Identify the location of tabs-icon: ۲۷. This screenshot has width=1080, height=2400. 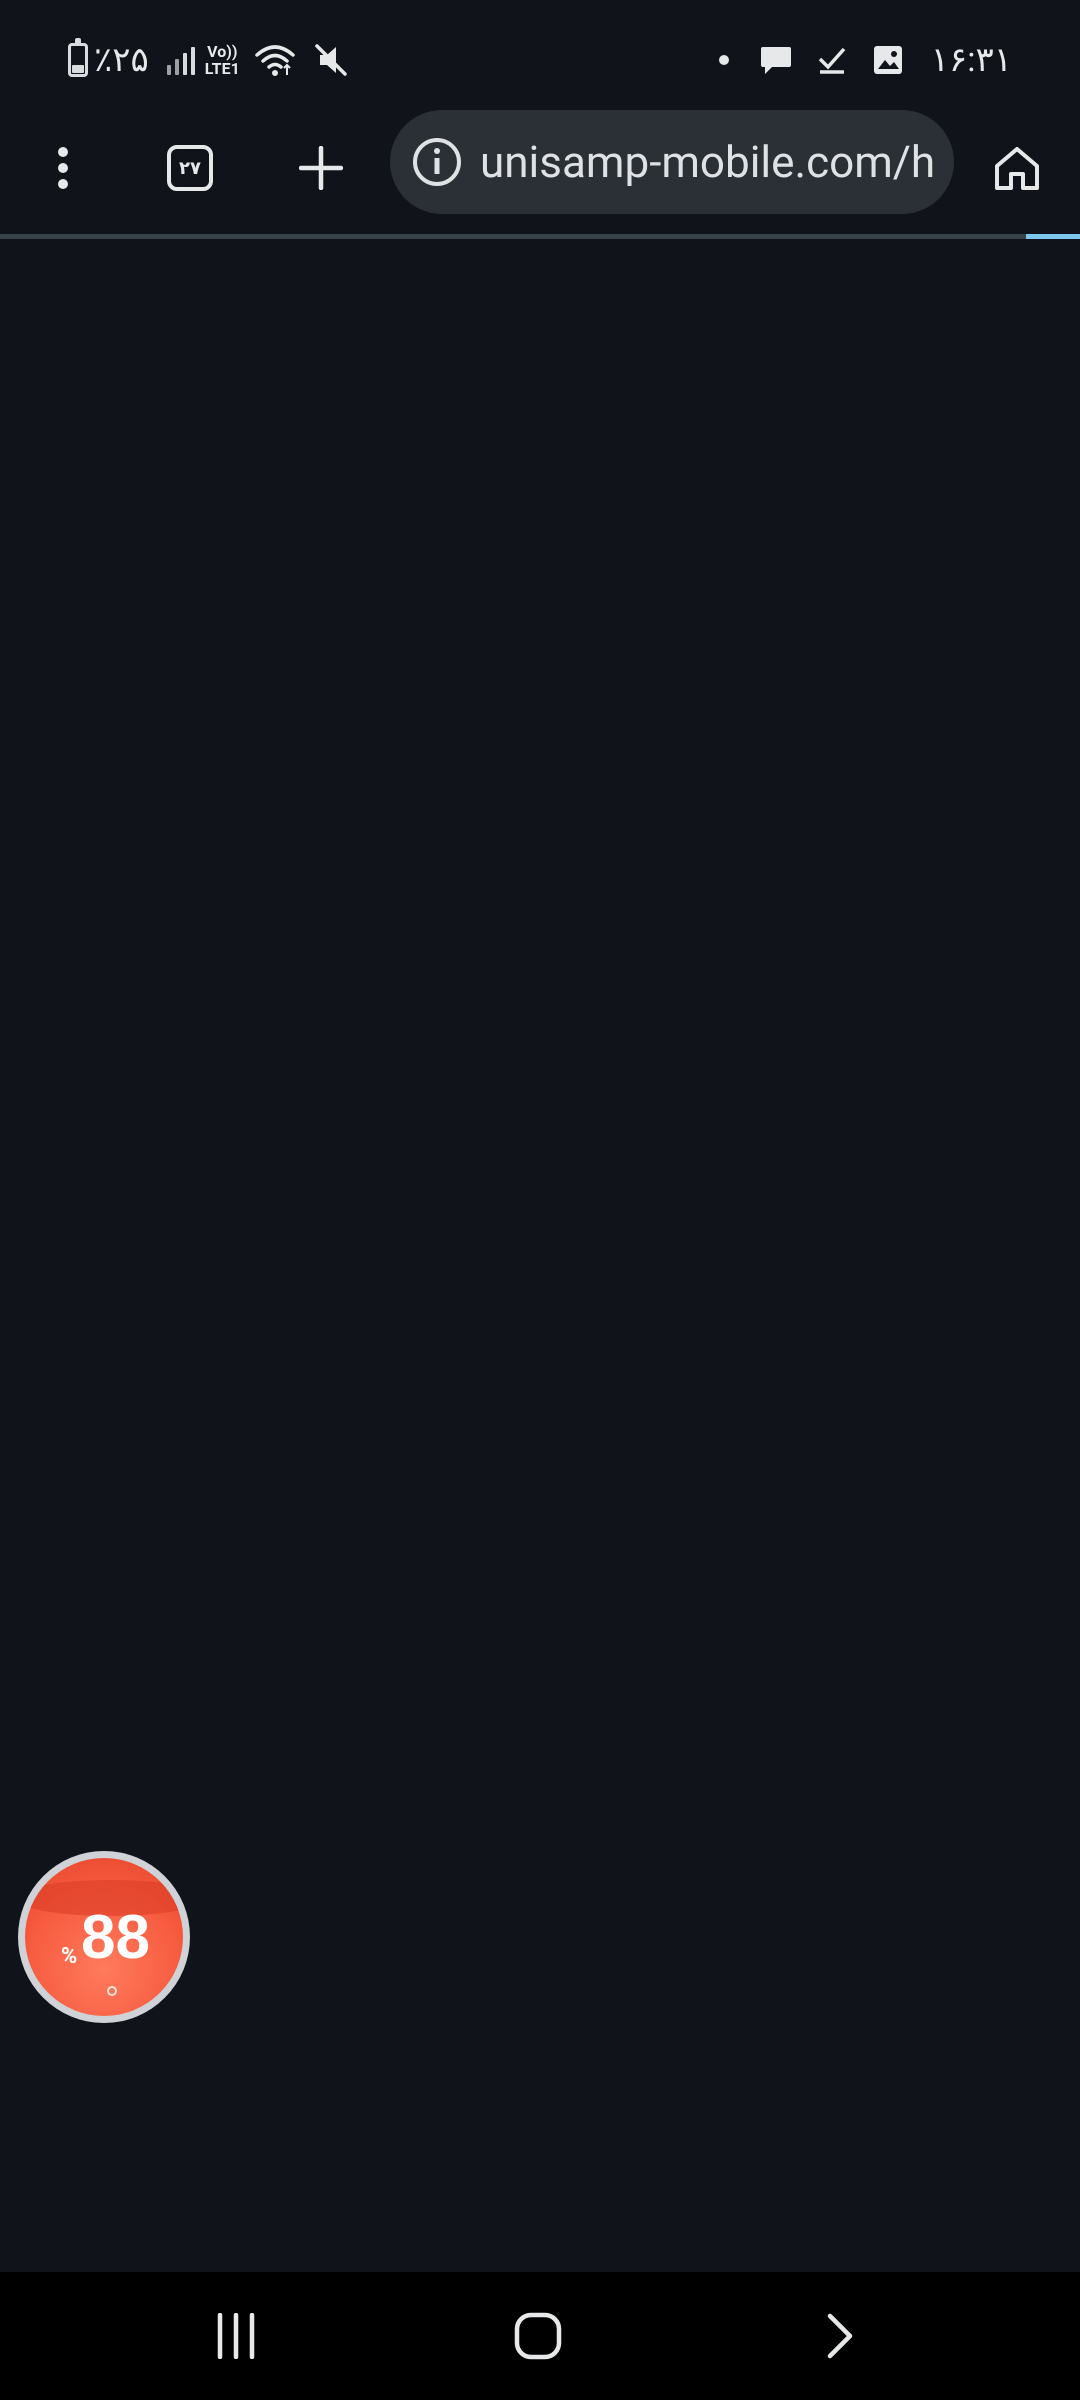
(190, 168).